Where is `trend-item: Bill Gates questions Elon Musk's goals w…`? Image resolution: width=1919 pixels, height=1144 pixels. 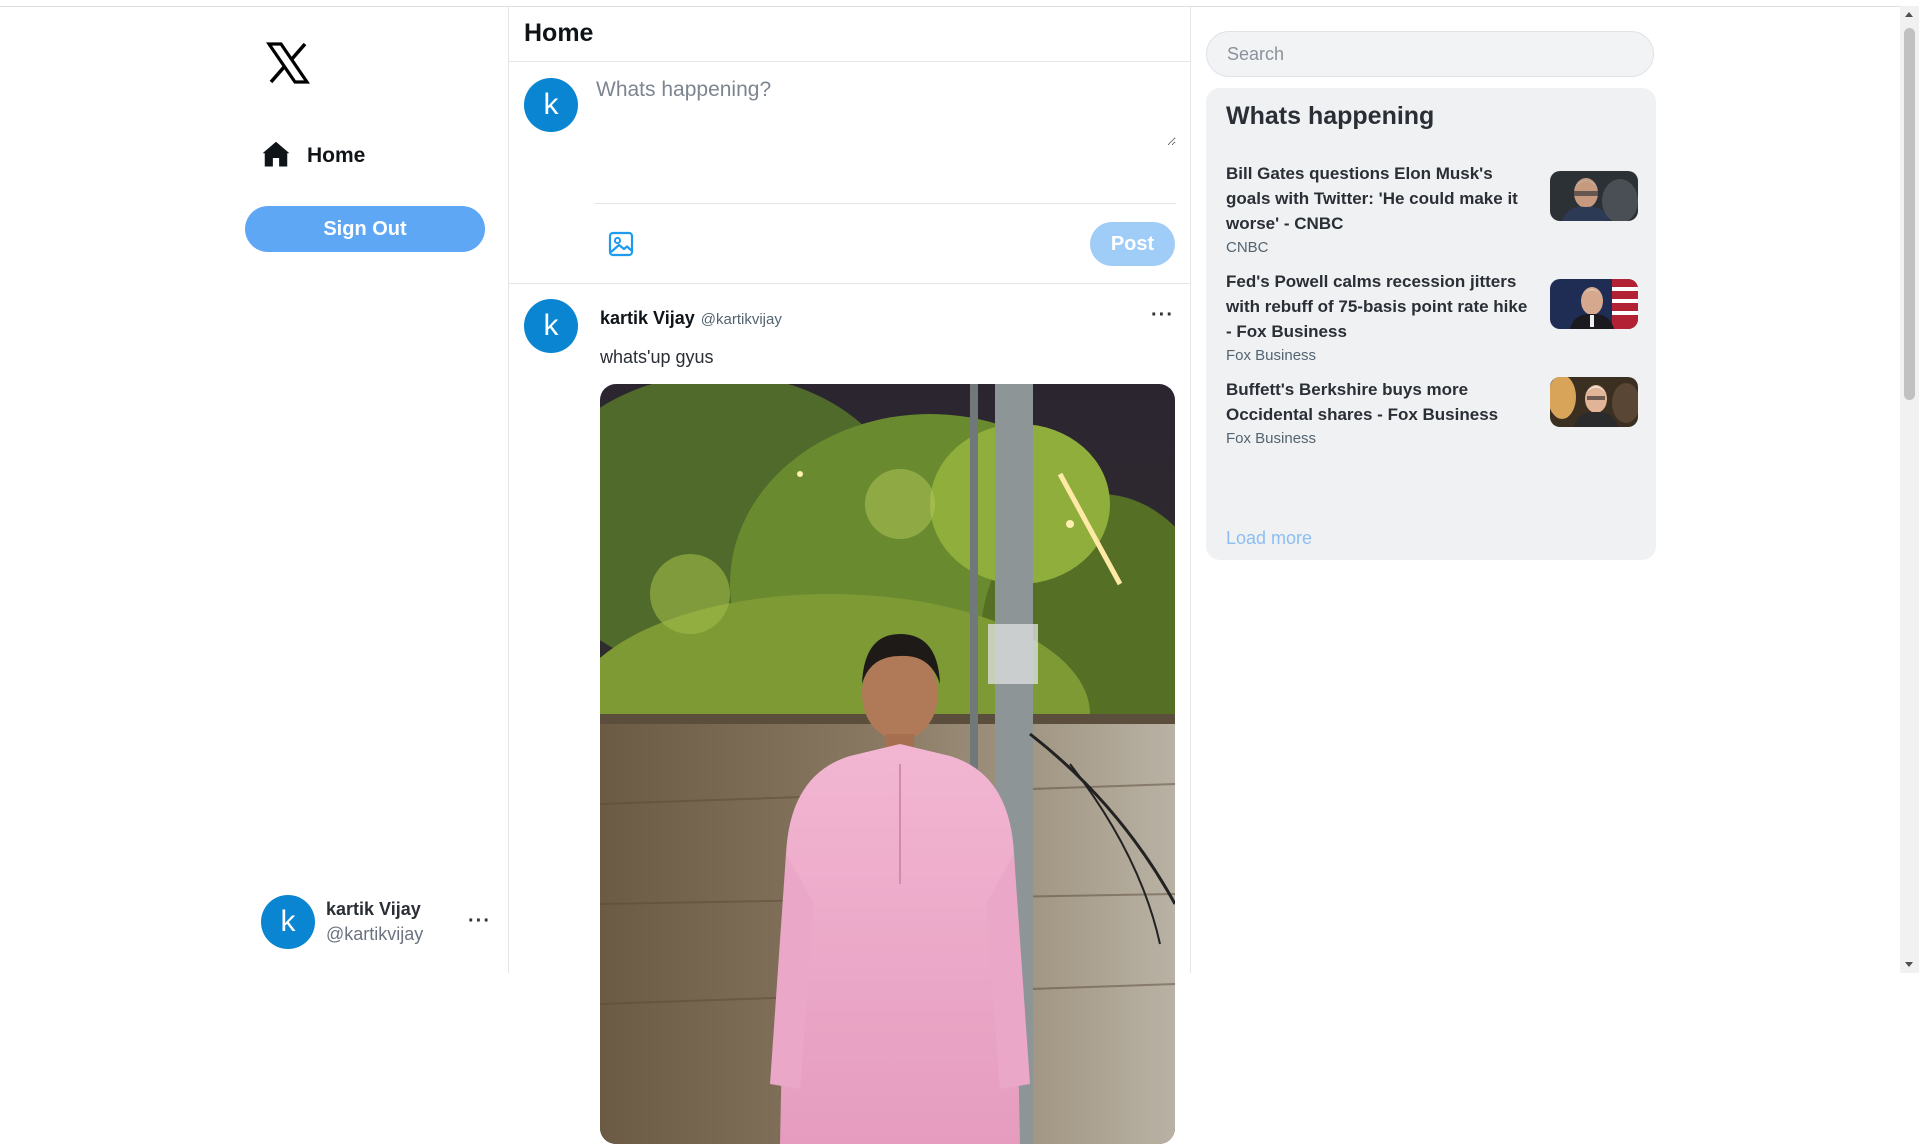
trend-item: Bill Gates questions Elon Musk's goals w… is located at coordinates (1432, 208).